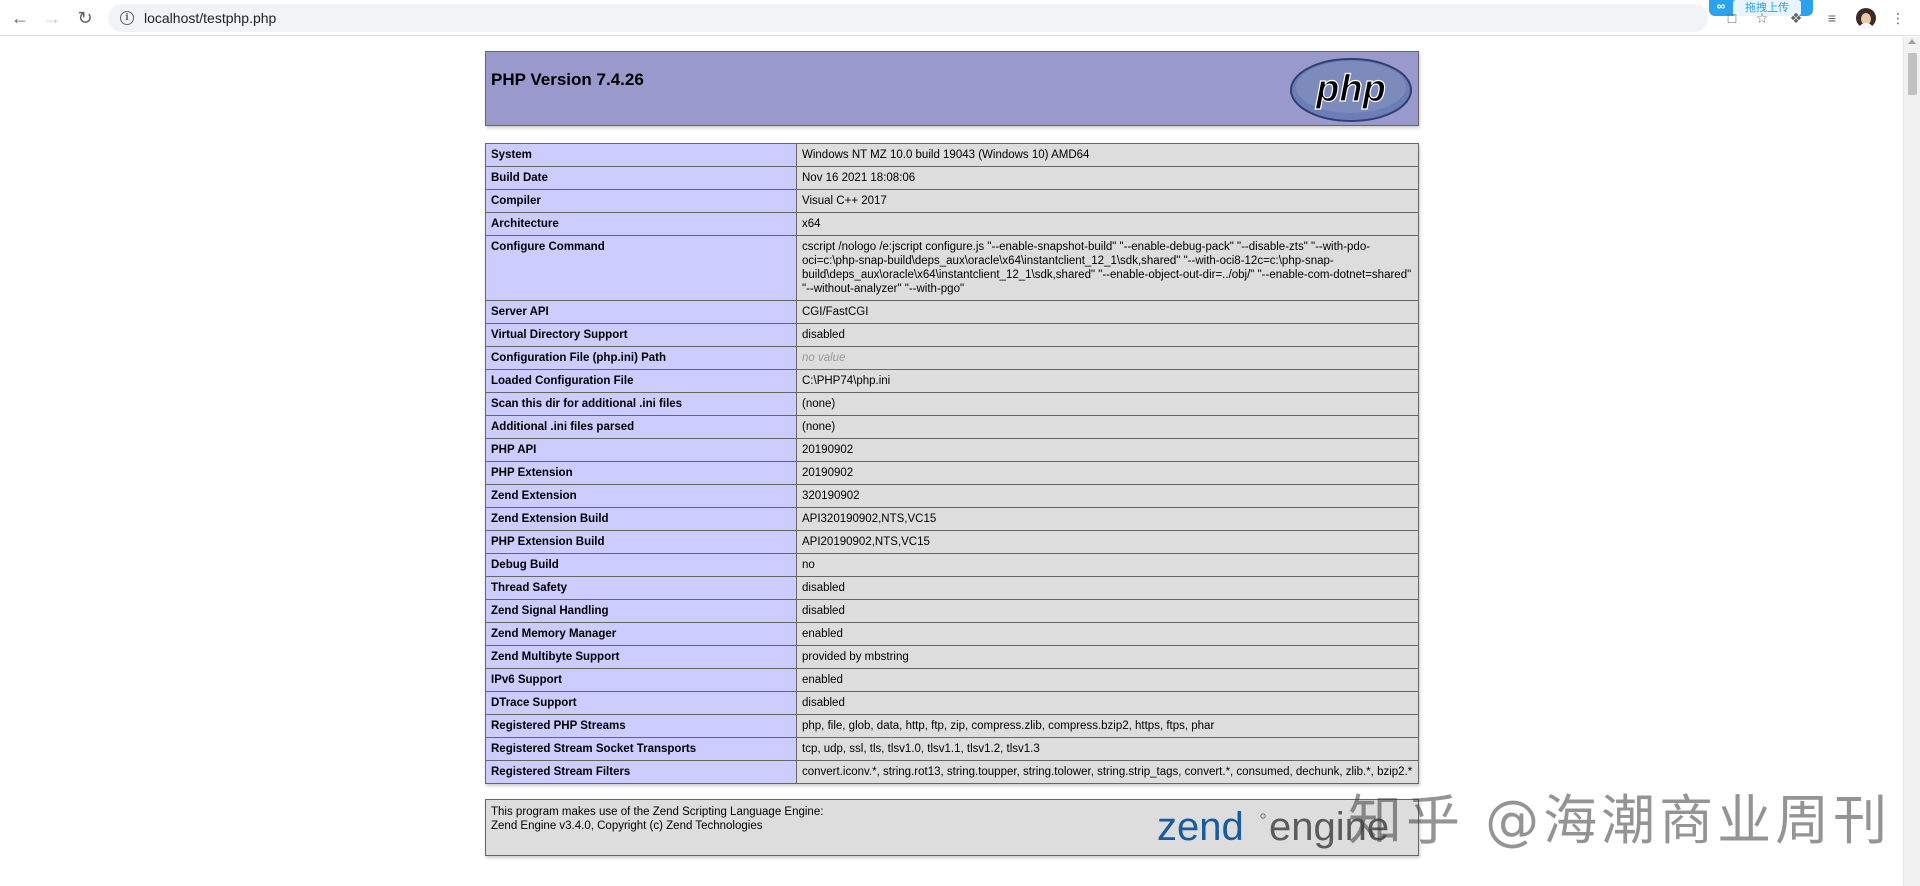 The image size is (1920, 886). What do you see at coordinates (641, 358) in the screenshot?
I see `row-key: Configuration File (php.ini) Path` at bounding box center [641, 358].